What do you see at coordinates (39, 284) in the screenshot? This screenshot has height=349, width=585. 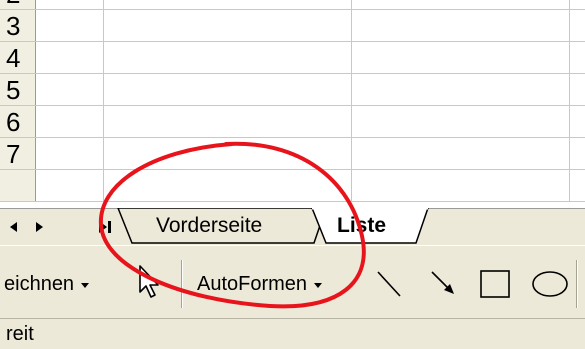 I see `draw-menu-label: eichnen` at bounding box center [39, 284].